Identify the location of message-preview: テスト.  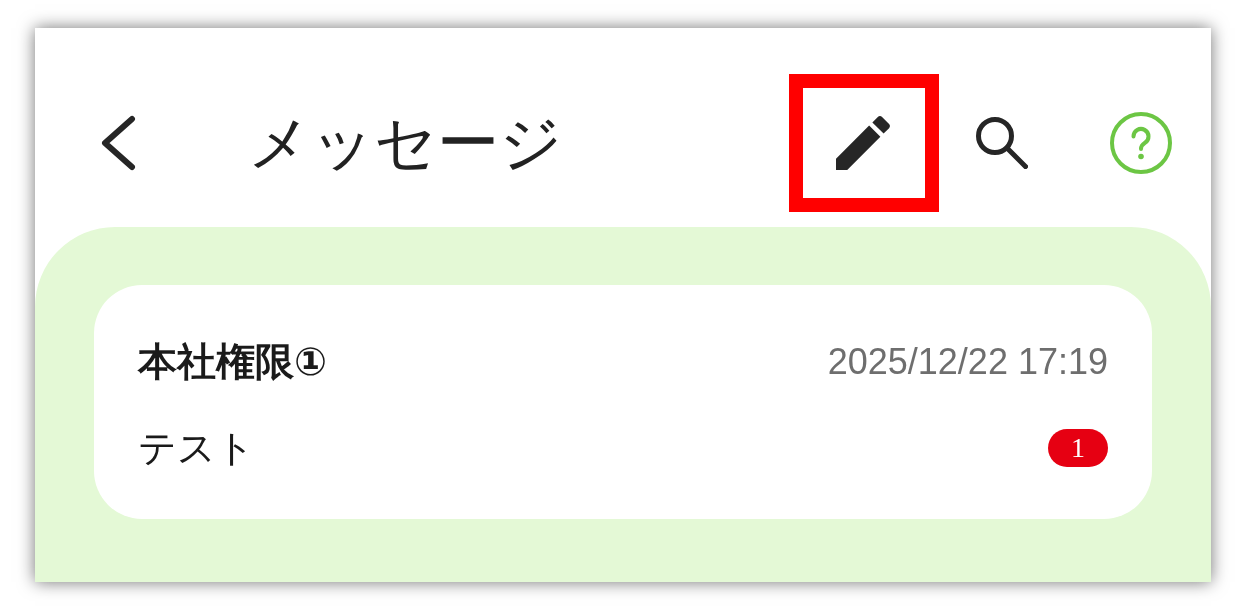
(196, 448).